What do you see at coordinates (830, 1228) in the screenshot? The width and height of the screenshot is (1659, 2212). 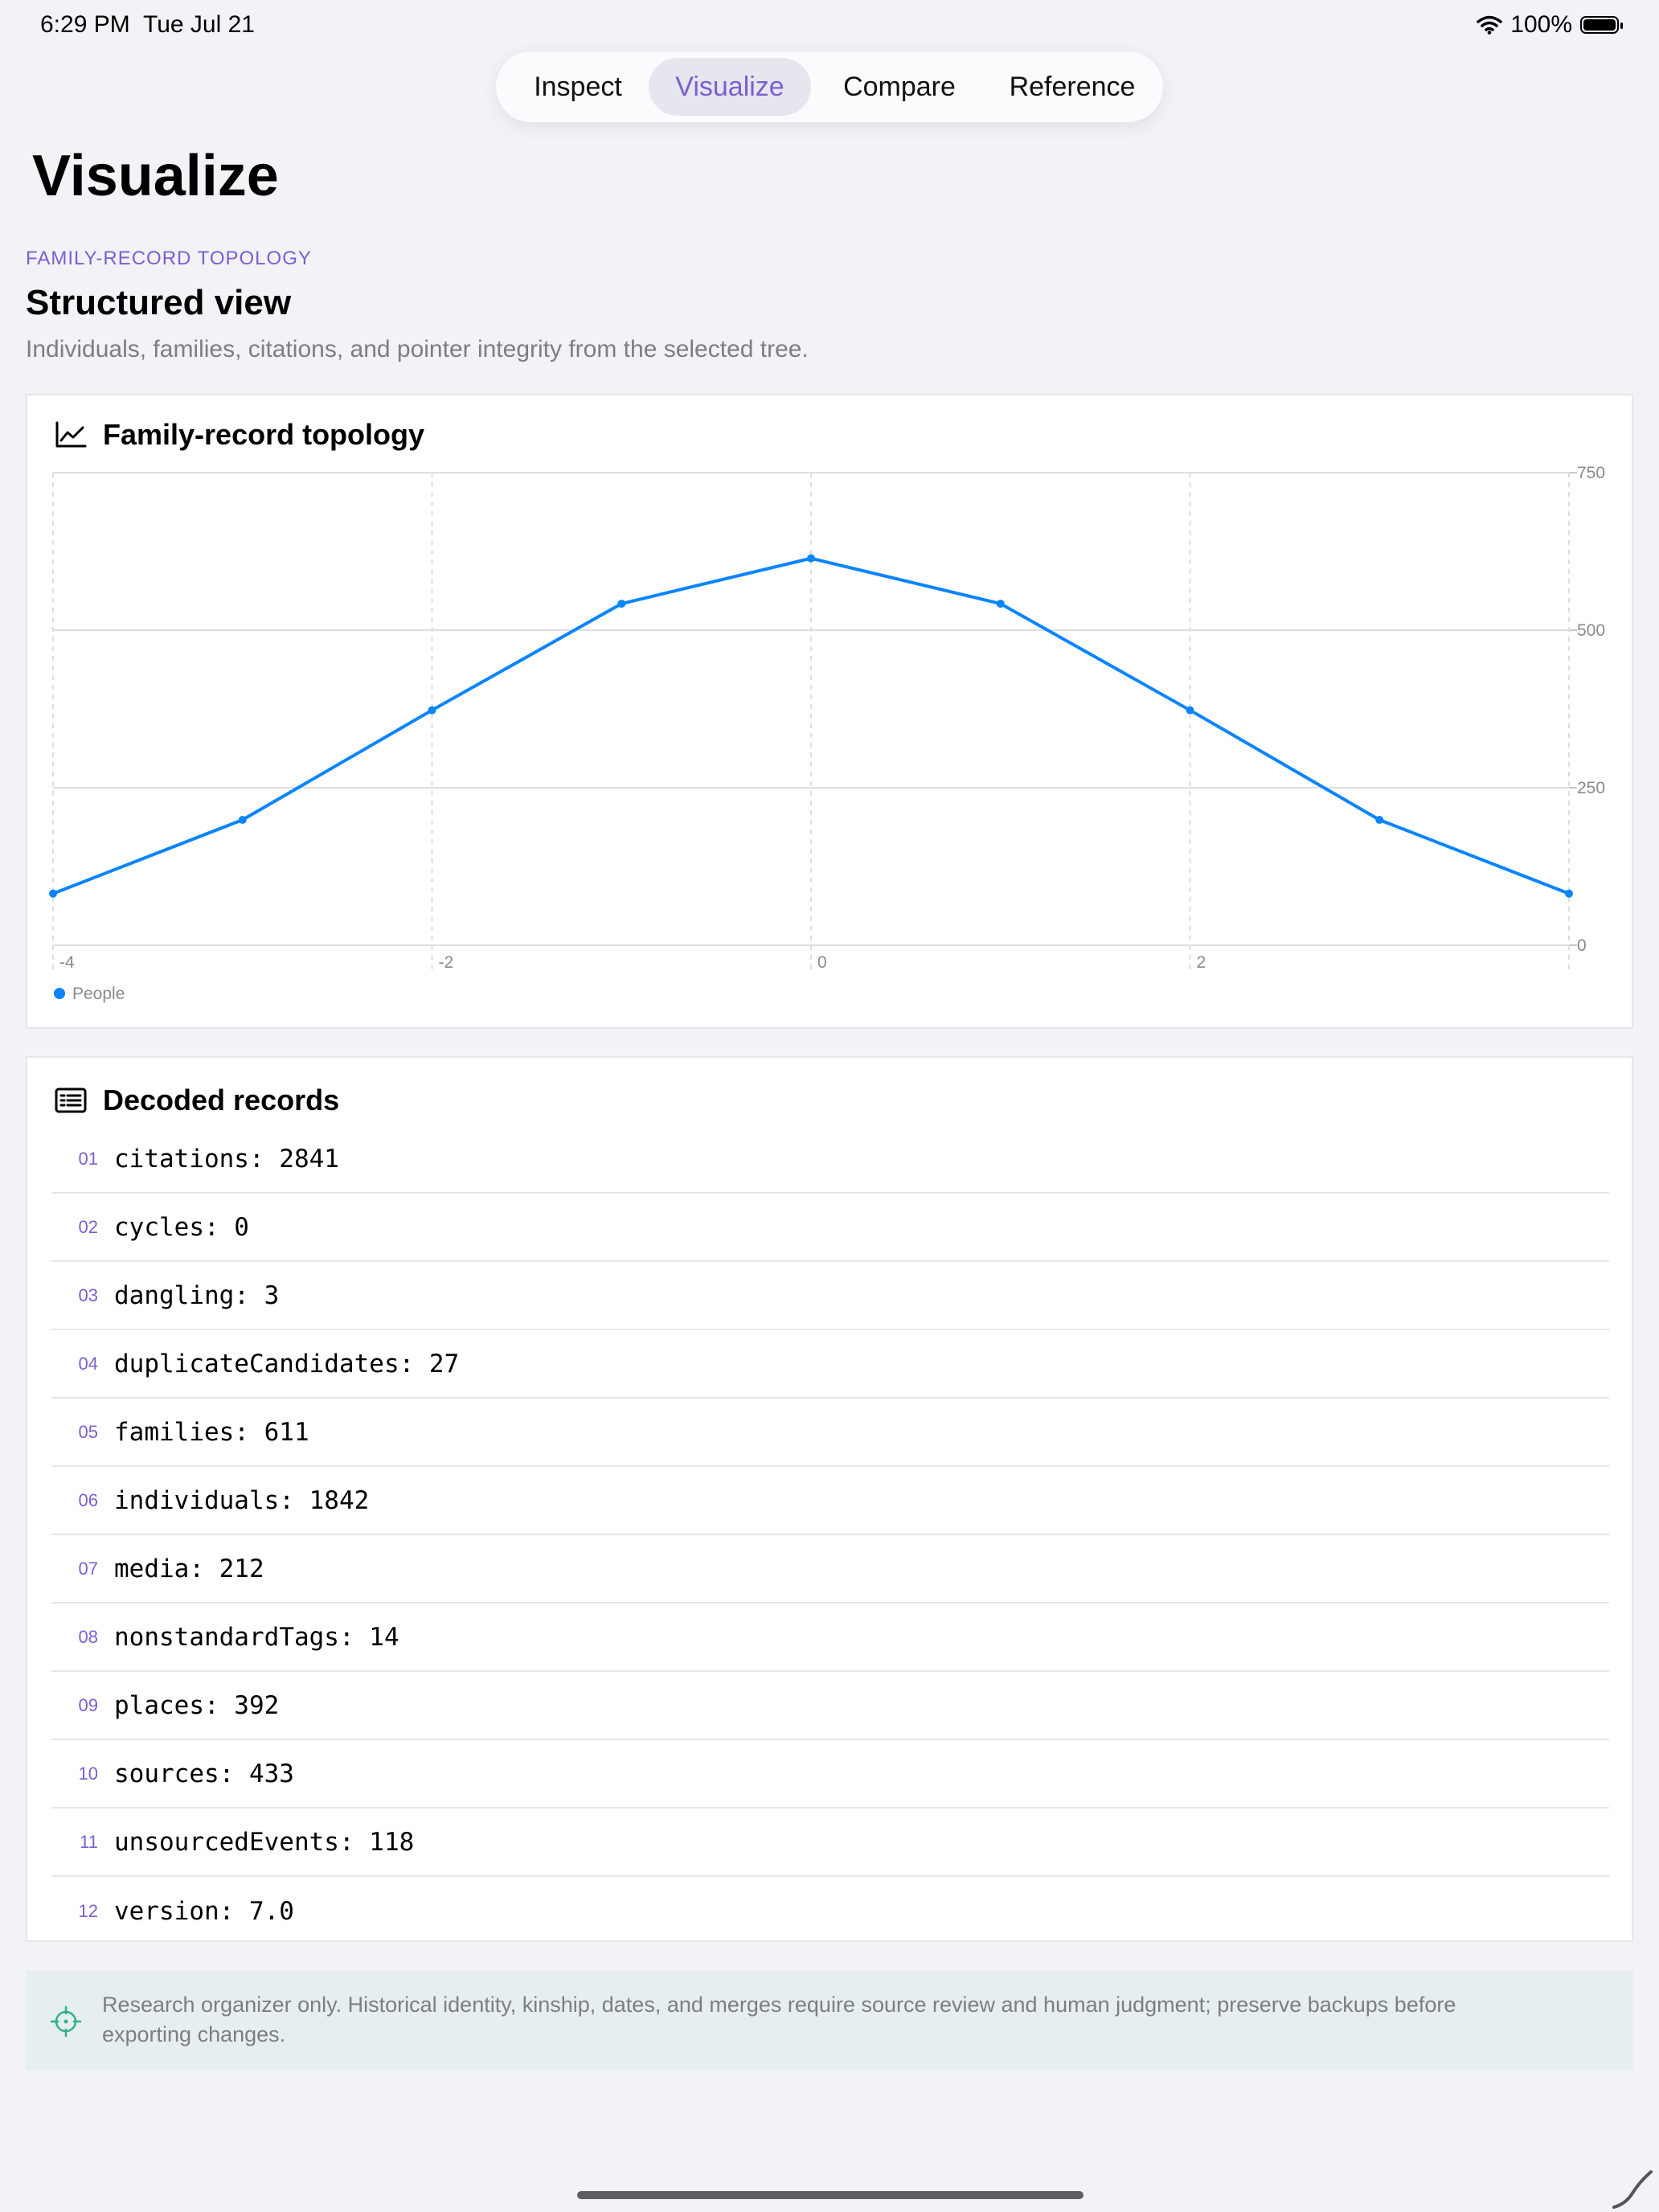 I see `record-row: 02 cycles: 0` at bounding box center [830, 1228].